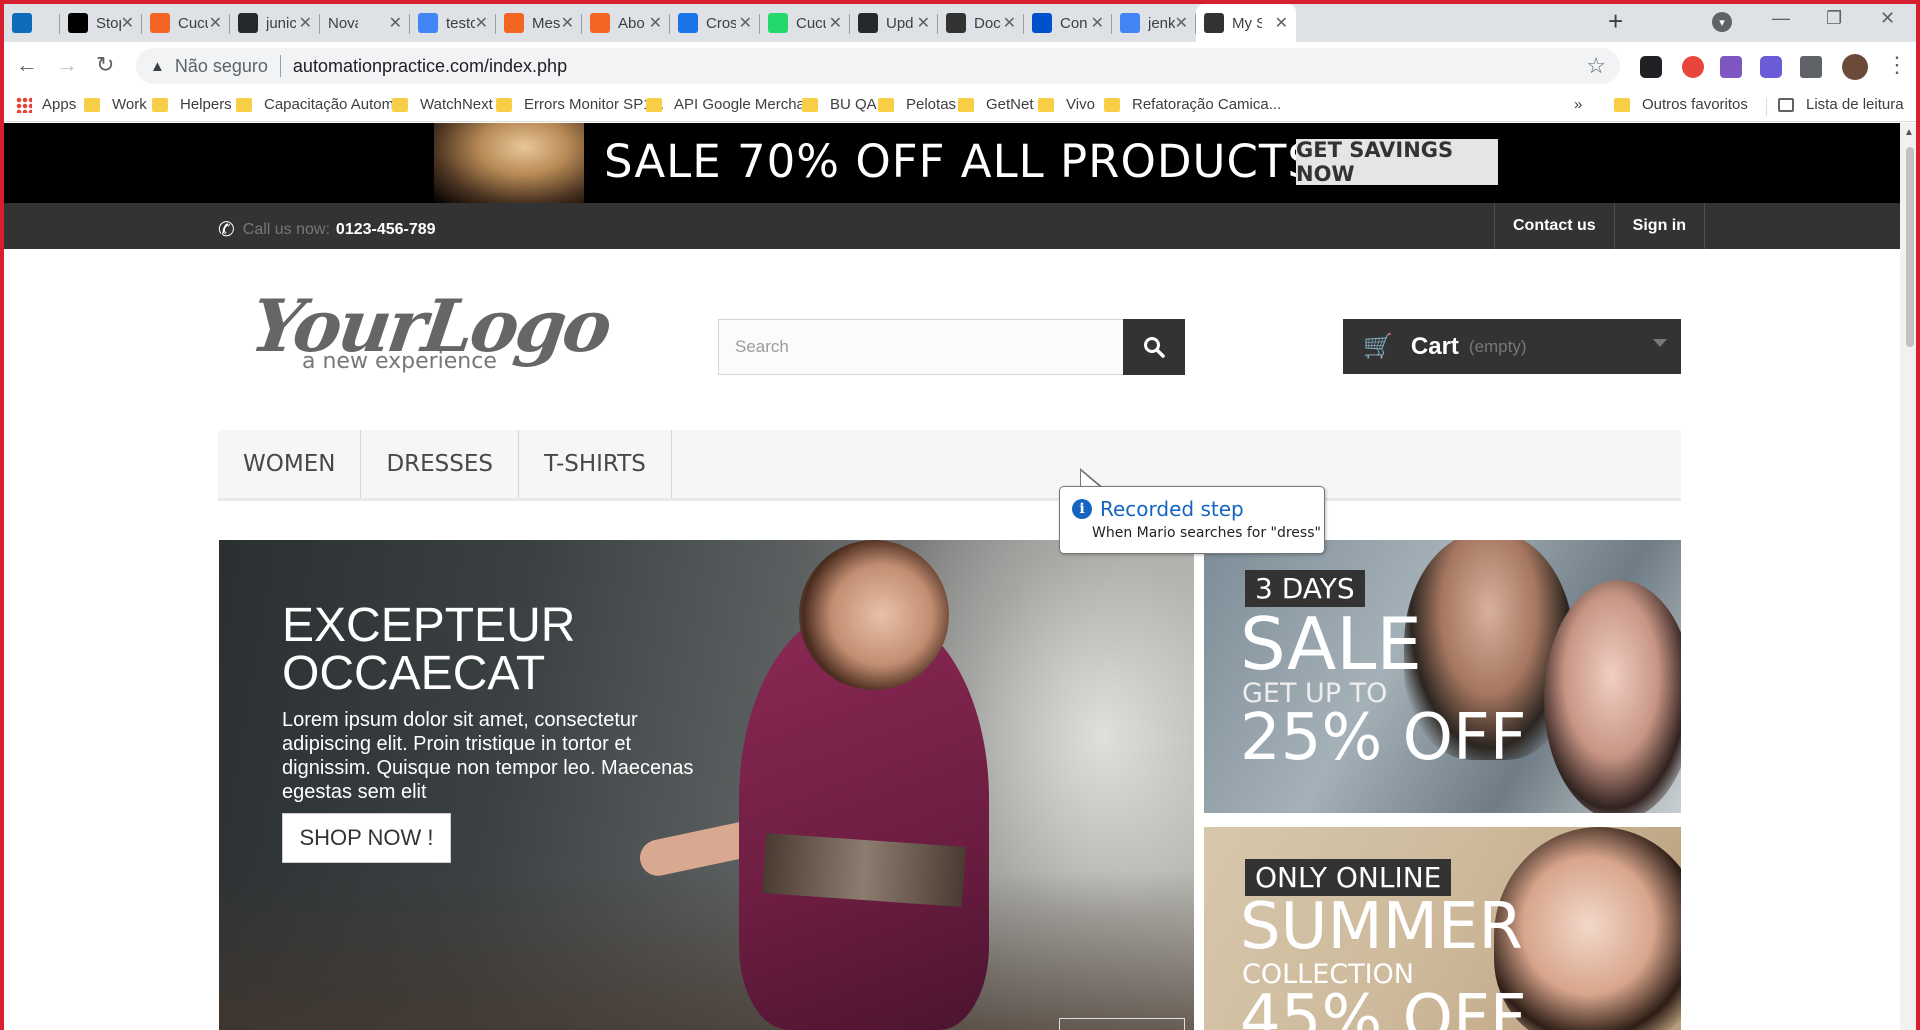 This screenshot has height=1030, width=1920. Describe the element at coordinates (546, 23) in the screenshot. I see `tab-label: Mes` at that location.